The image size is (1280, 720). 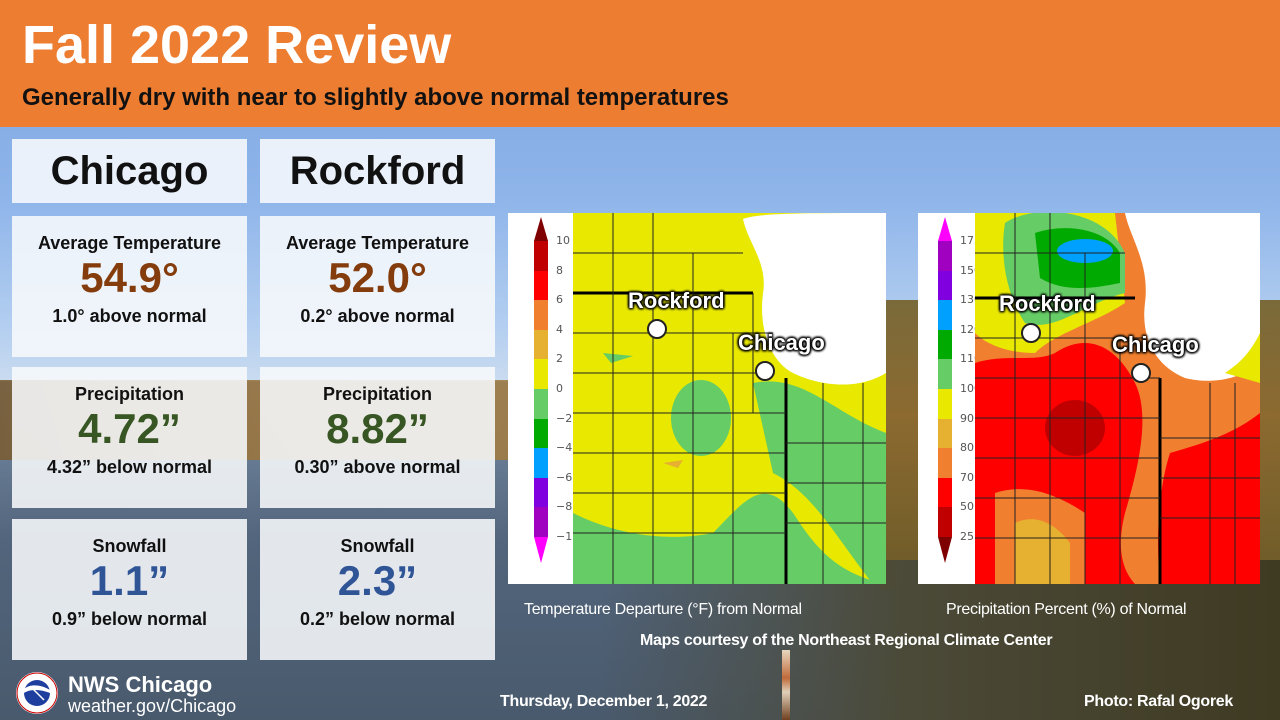 What do you see at coordinates (140, 684) in the screenshot?
I see `org-name: NWS Chicago` at bounding box center [140, 684].